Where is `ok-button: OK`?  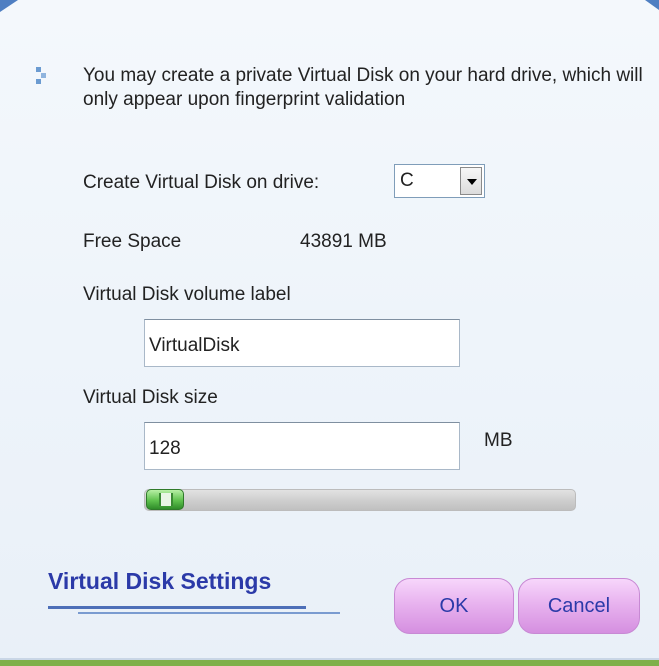 ok-button: OK is located at coordinates (454, 606).